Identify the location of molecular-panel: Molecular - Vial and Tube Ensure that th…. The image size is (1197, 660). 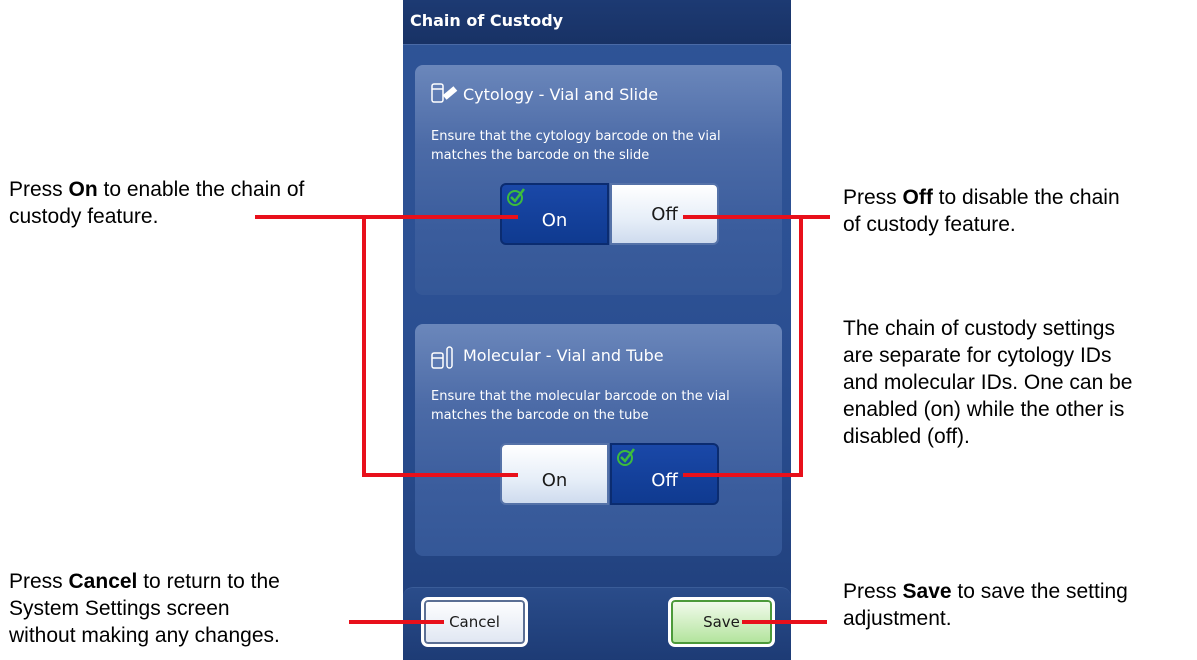
(598, 440).